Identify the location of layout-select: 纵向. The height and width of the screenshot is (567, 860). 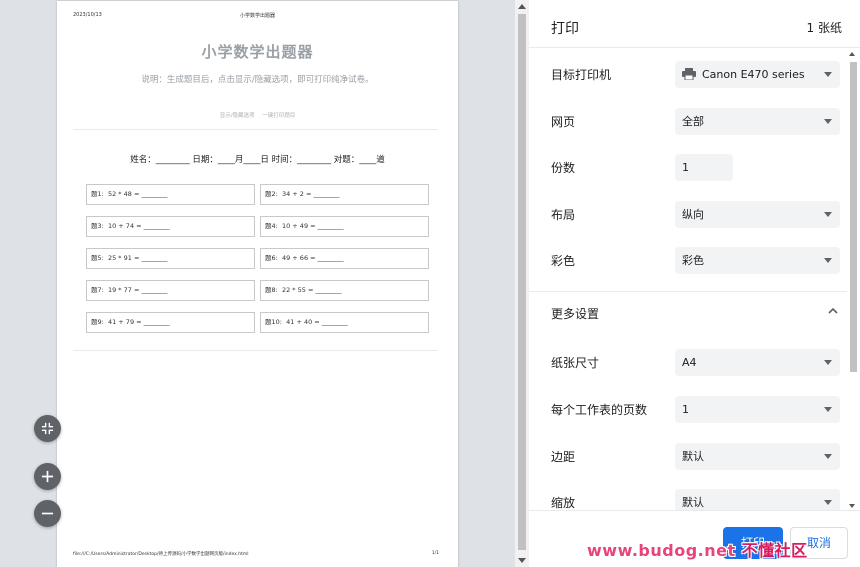
(757, 214).